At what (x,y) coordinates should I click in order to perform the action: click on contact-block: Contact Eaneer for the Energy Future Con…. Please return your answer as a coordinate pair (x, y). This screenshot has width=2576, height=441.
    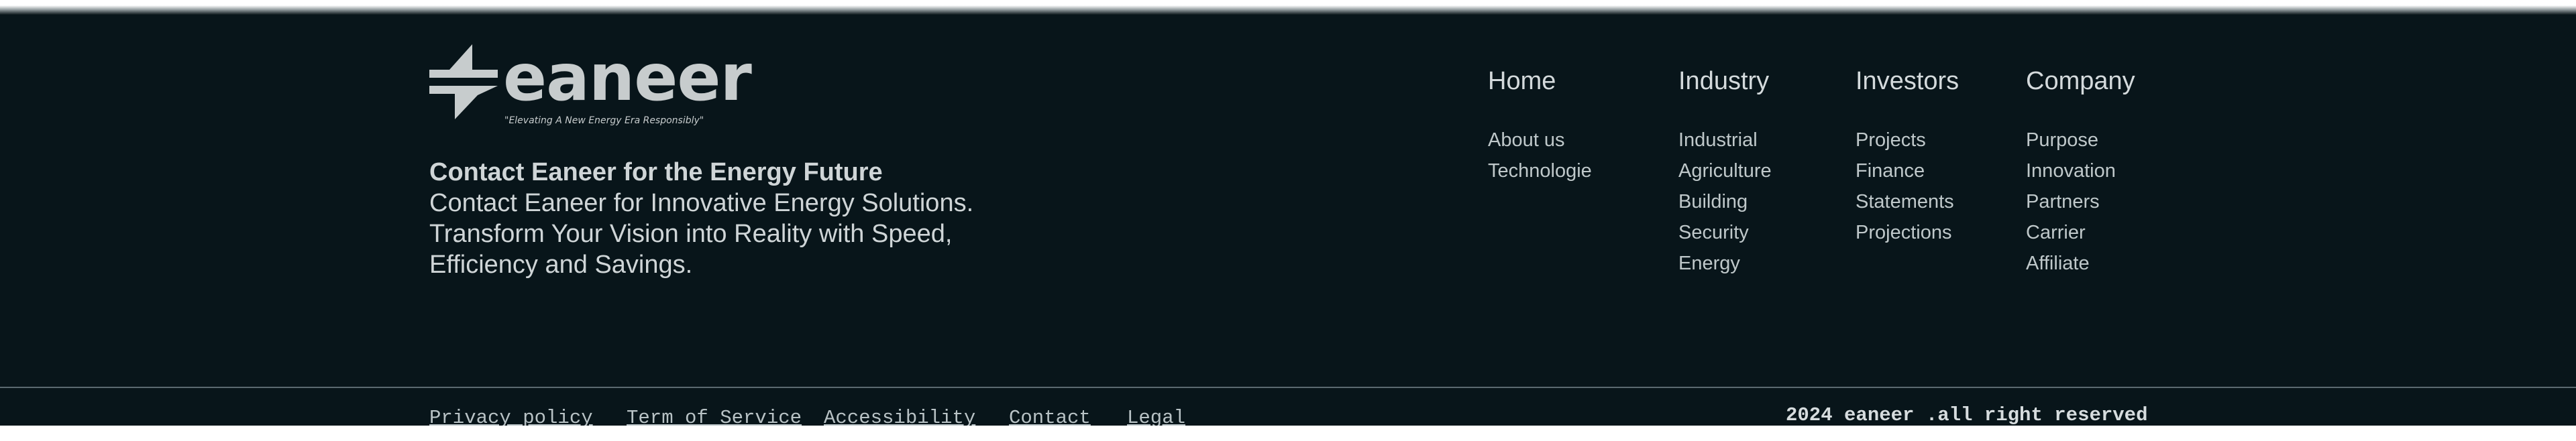
    Looking at the image, I should click on (731, 218).